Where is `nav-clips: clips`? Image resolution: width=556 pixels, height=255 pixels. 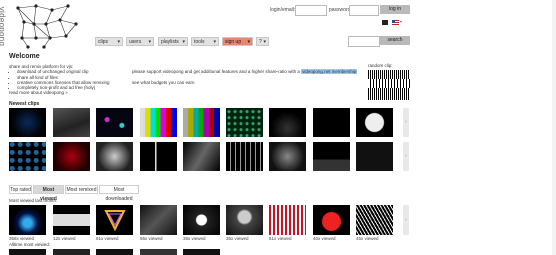 nav-clips: clips is located at coordinates (109, 42).